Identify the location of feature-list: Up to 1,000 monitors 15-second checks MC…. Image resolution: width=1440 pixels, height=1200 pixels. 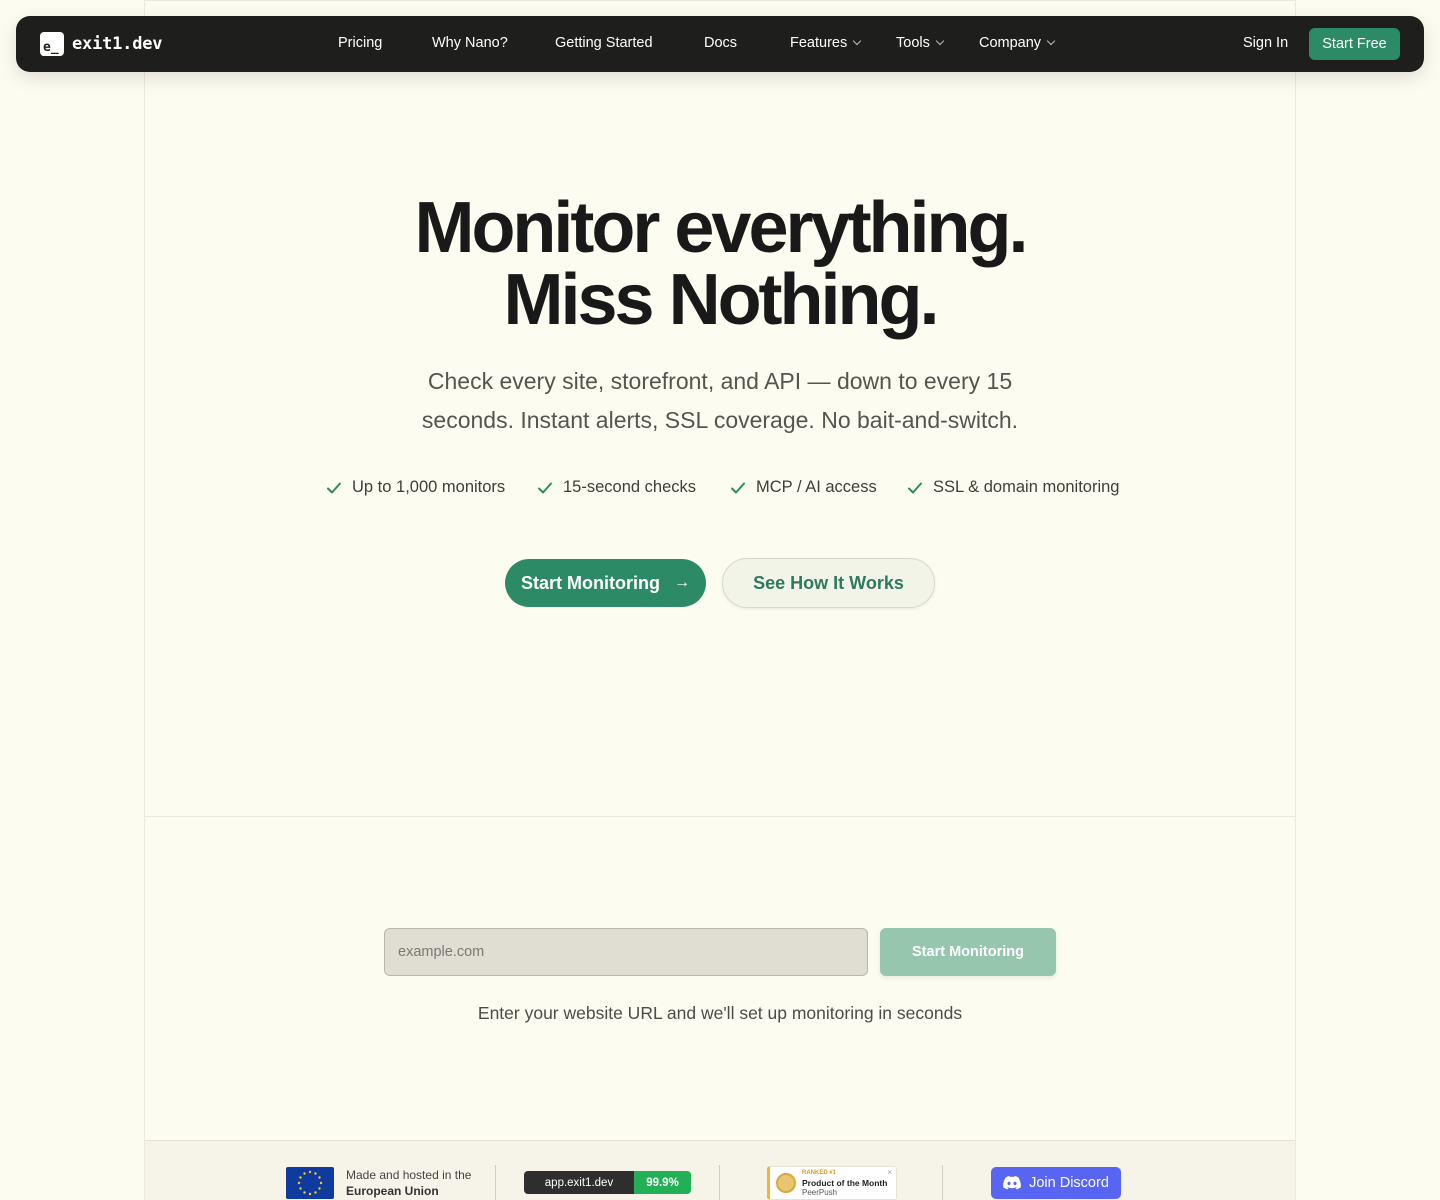
(720, 491).